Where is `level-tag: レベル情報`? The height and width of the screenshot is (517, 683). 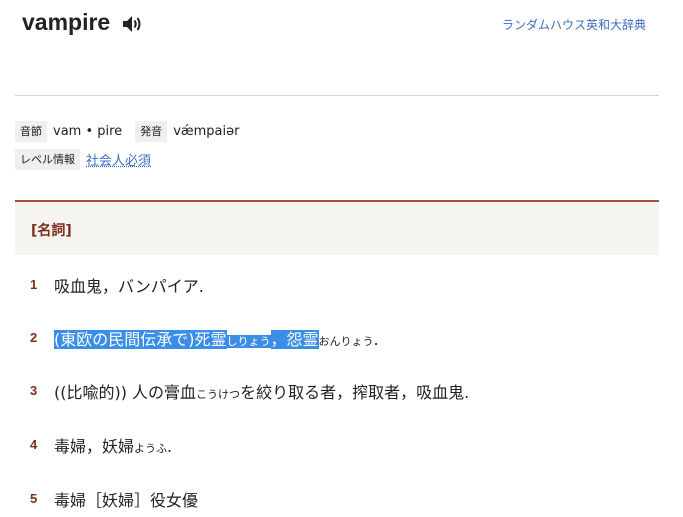 level-tag: レベル情報 is located at coordinates (47, 159).